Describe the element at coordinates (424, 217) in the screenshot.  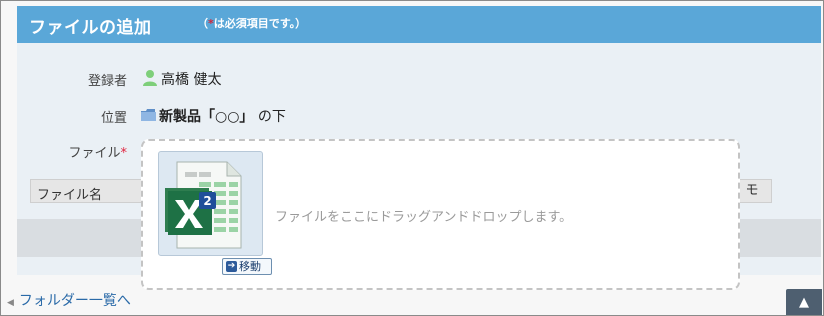
I see `drop-hint: ファイルをここにドラッグアンドドロップします。` at that location.